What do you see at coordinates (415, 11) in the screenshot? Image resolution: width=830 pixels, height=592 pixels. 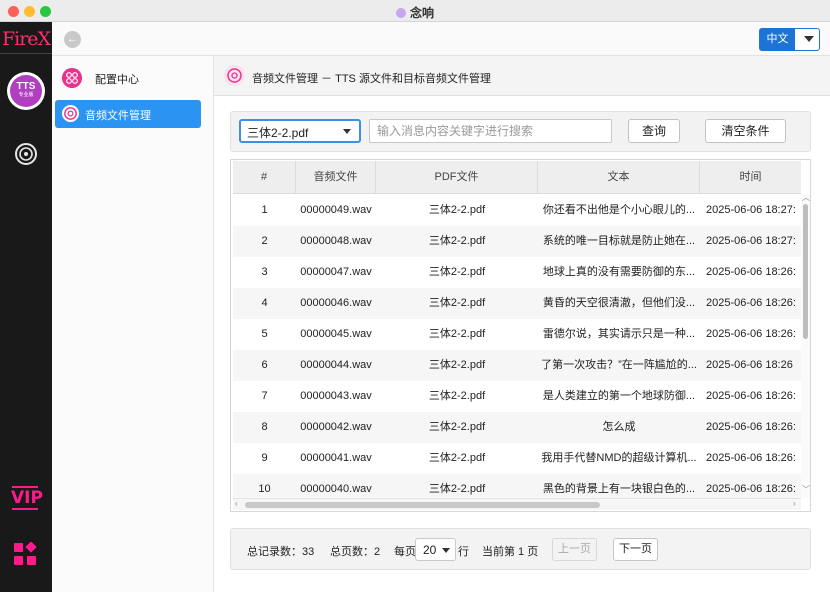 I see `window-titlebar: 念响` at bounding box center [415, 11].